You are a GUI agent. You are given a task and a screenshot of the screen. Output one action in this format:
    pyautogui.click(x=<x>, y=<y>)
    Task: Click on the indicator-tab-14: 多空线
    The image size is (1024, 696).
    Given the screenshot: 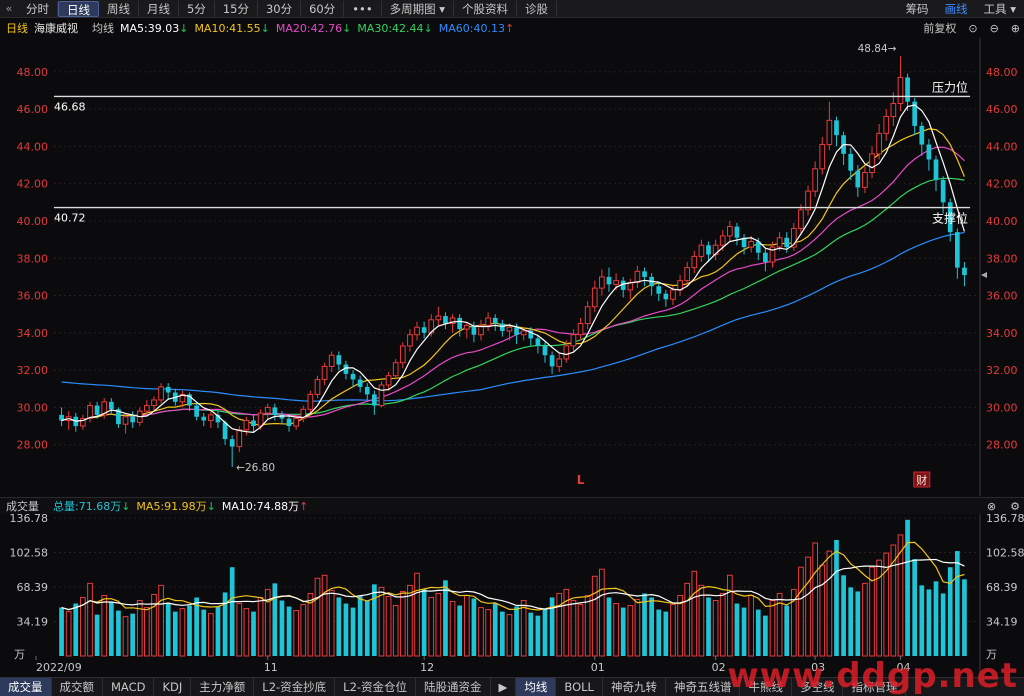 What is the action you would take?
    pyautogui.click(x=818, y=687)
    